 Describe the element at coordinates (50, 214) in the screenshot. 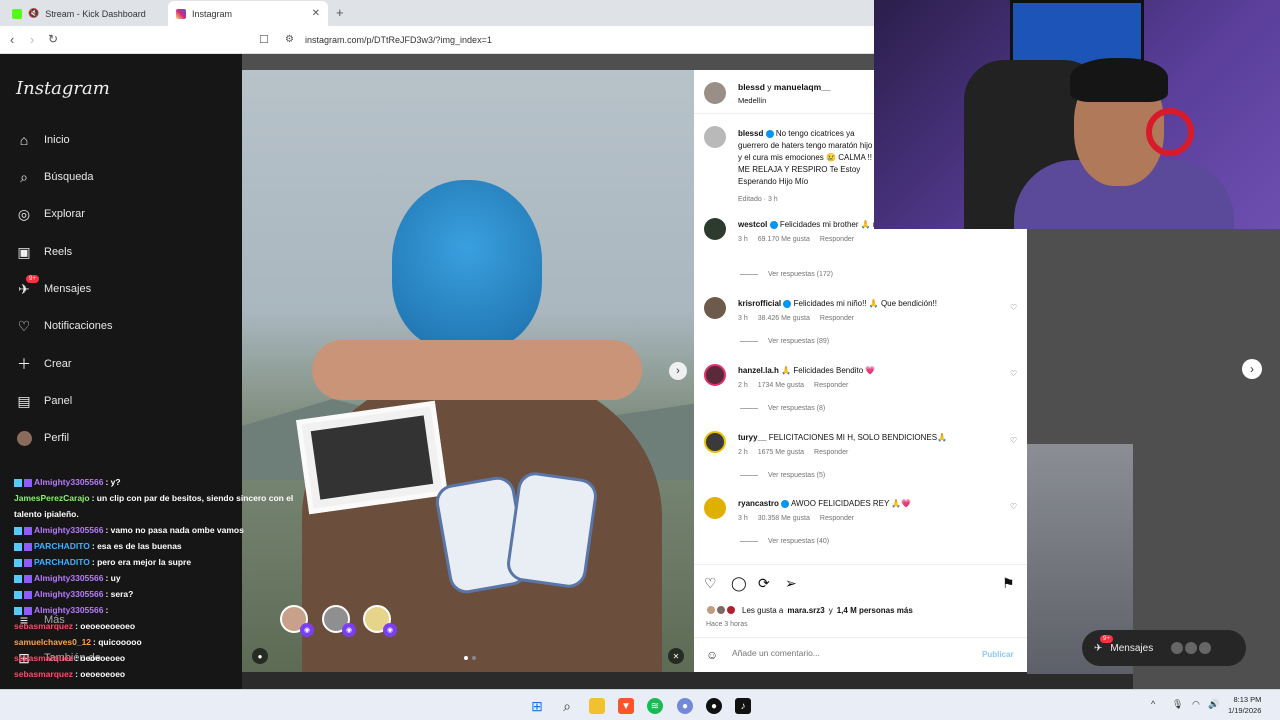

I see `nav-explore: ◎ Explorar` at that location.